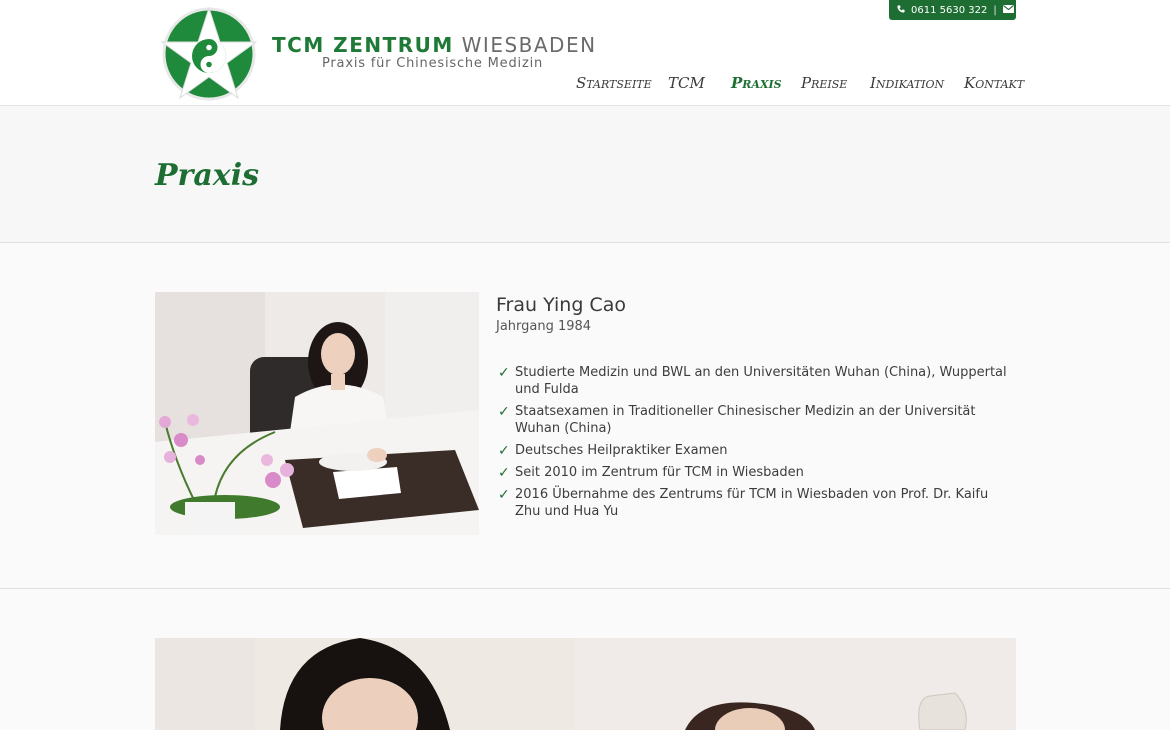  Describe the element at coordinates (994, 85) in the screenshot. I see `nav-item-kontakt: Kontakt` at that location.